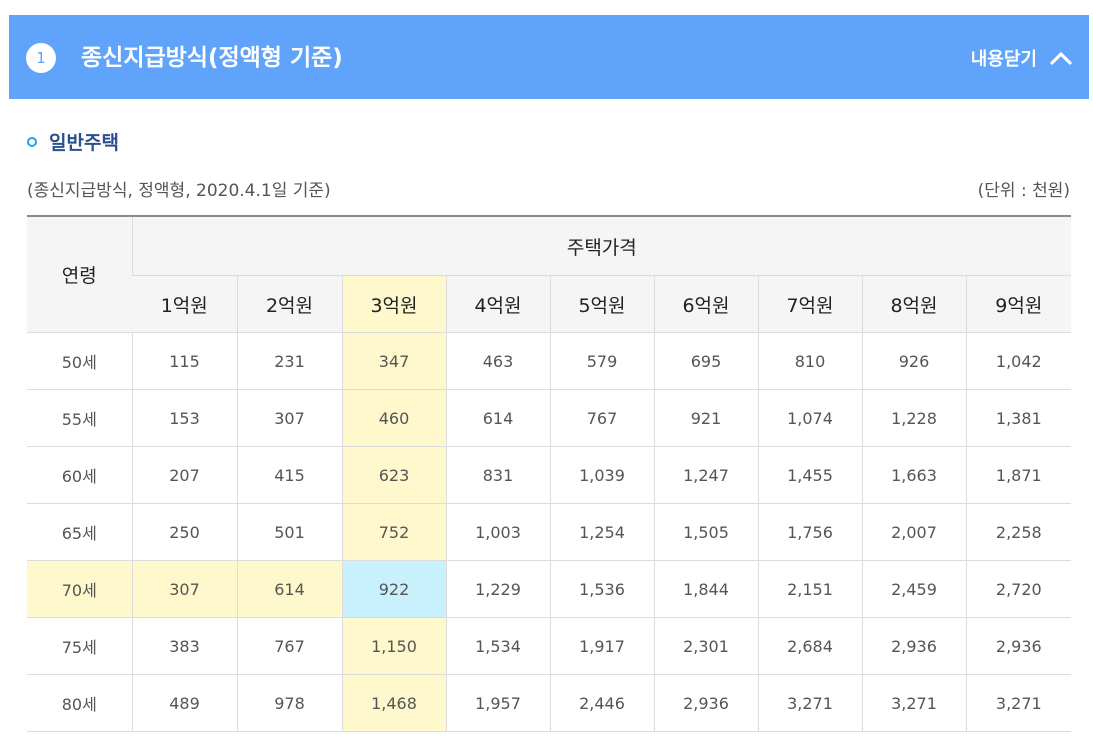  I want to click on value-cell: 922, so click(393, 589).